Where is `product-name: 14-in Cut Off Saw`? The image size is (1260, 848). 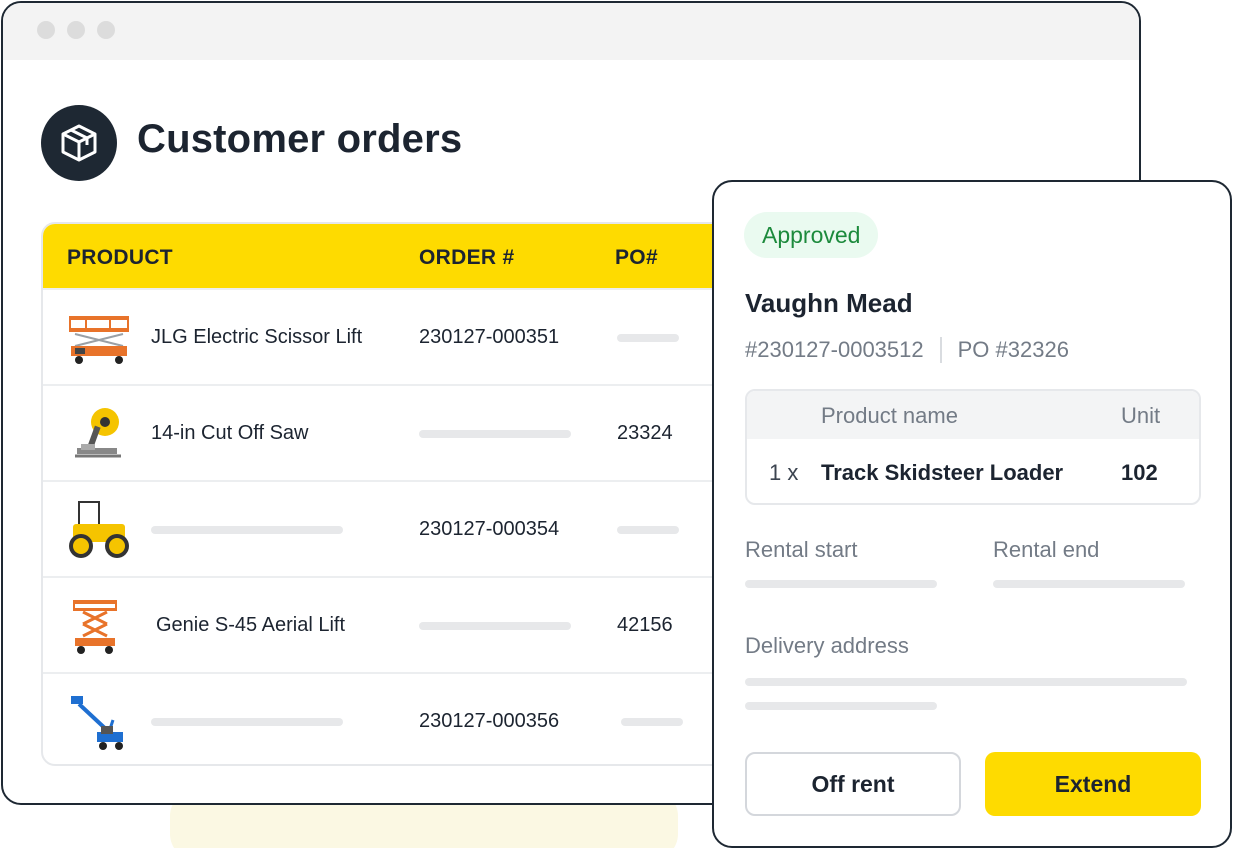
product-name: 14-in Cut Off Saw is located at coordinates (230, 433).